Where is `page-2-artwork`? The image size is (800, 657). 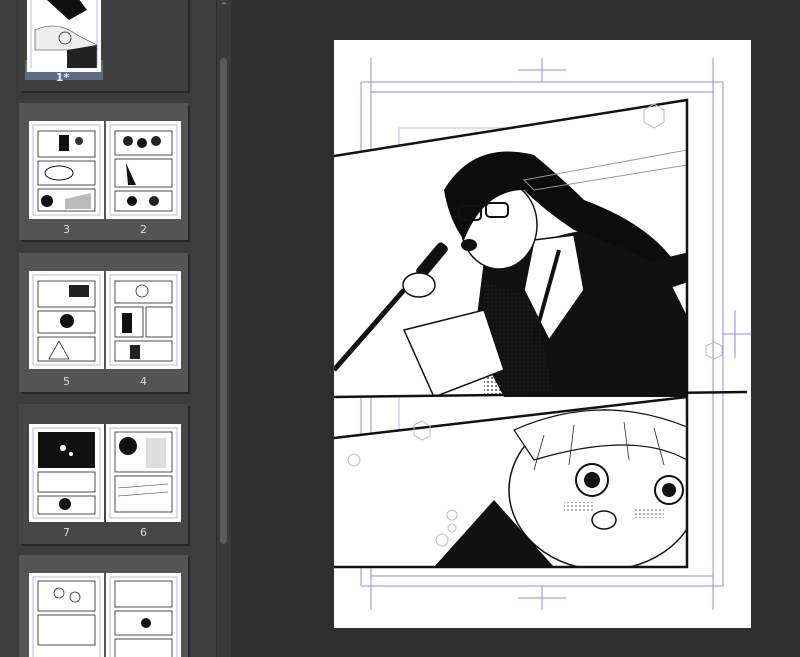
page-2-artwork is located at coordinates (143, 170).